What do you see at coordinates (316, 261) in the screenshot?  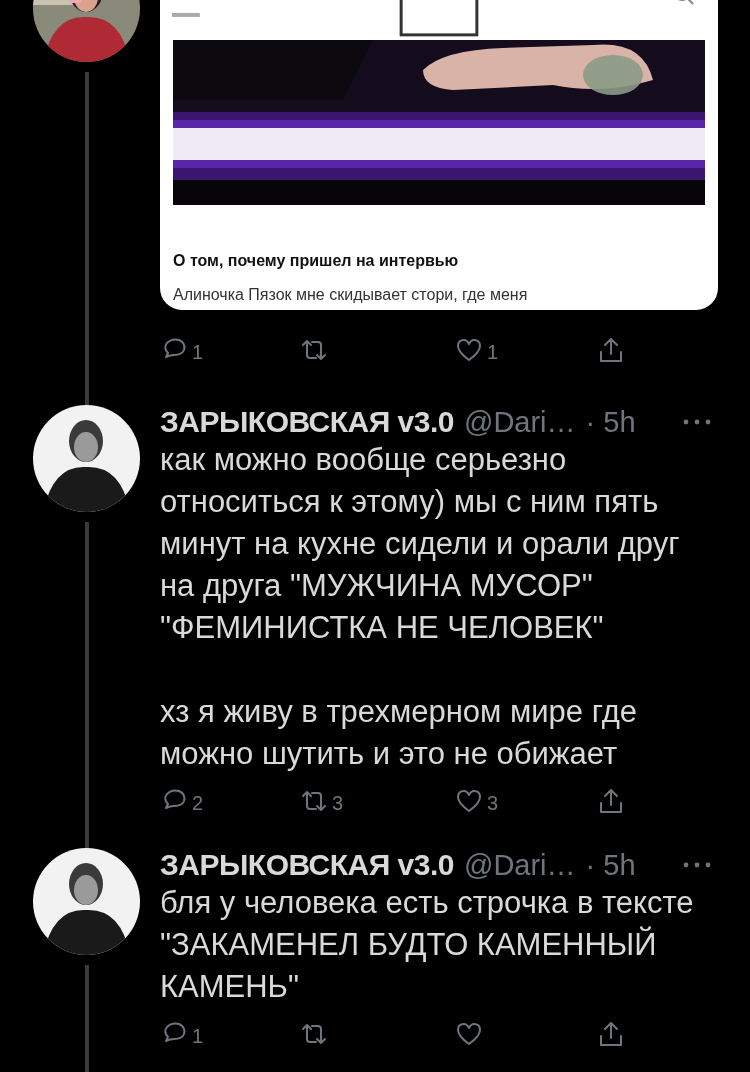 I see `article-title: О том, почему пришел на интервью` at bounding box center [316, 261].